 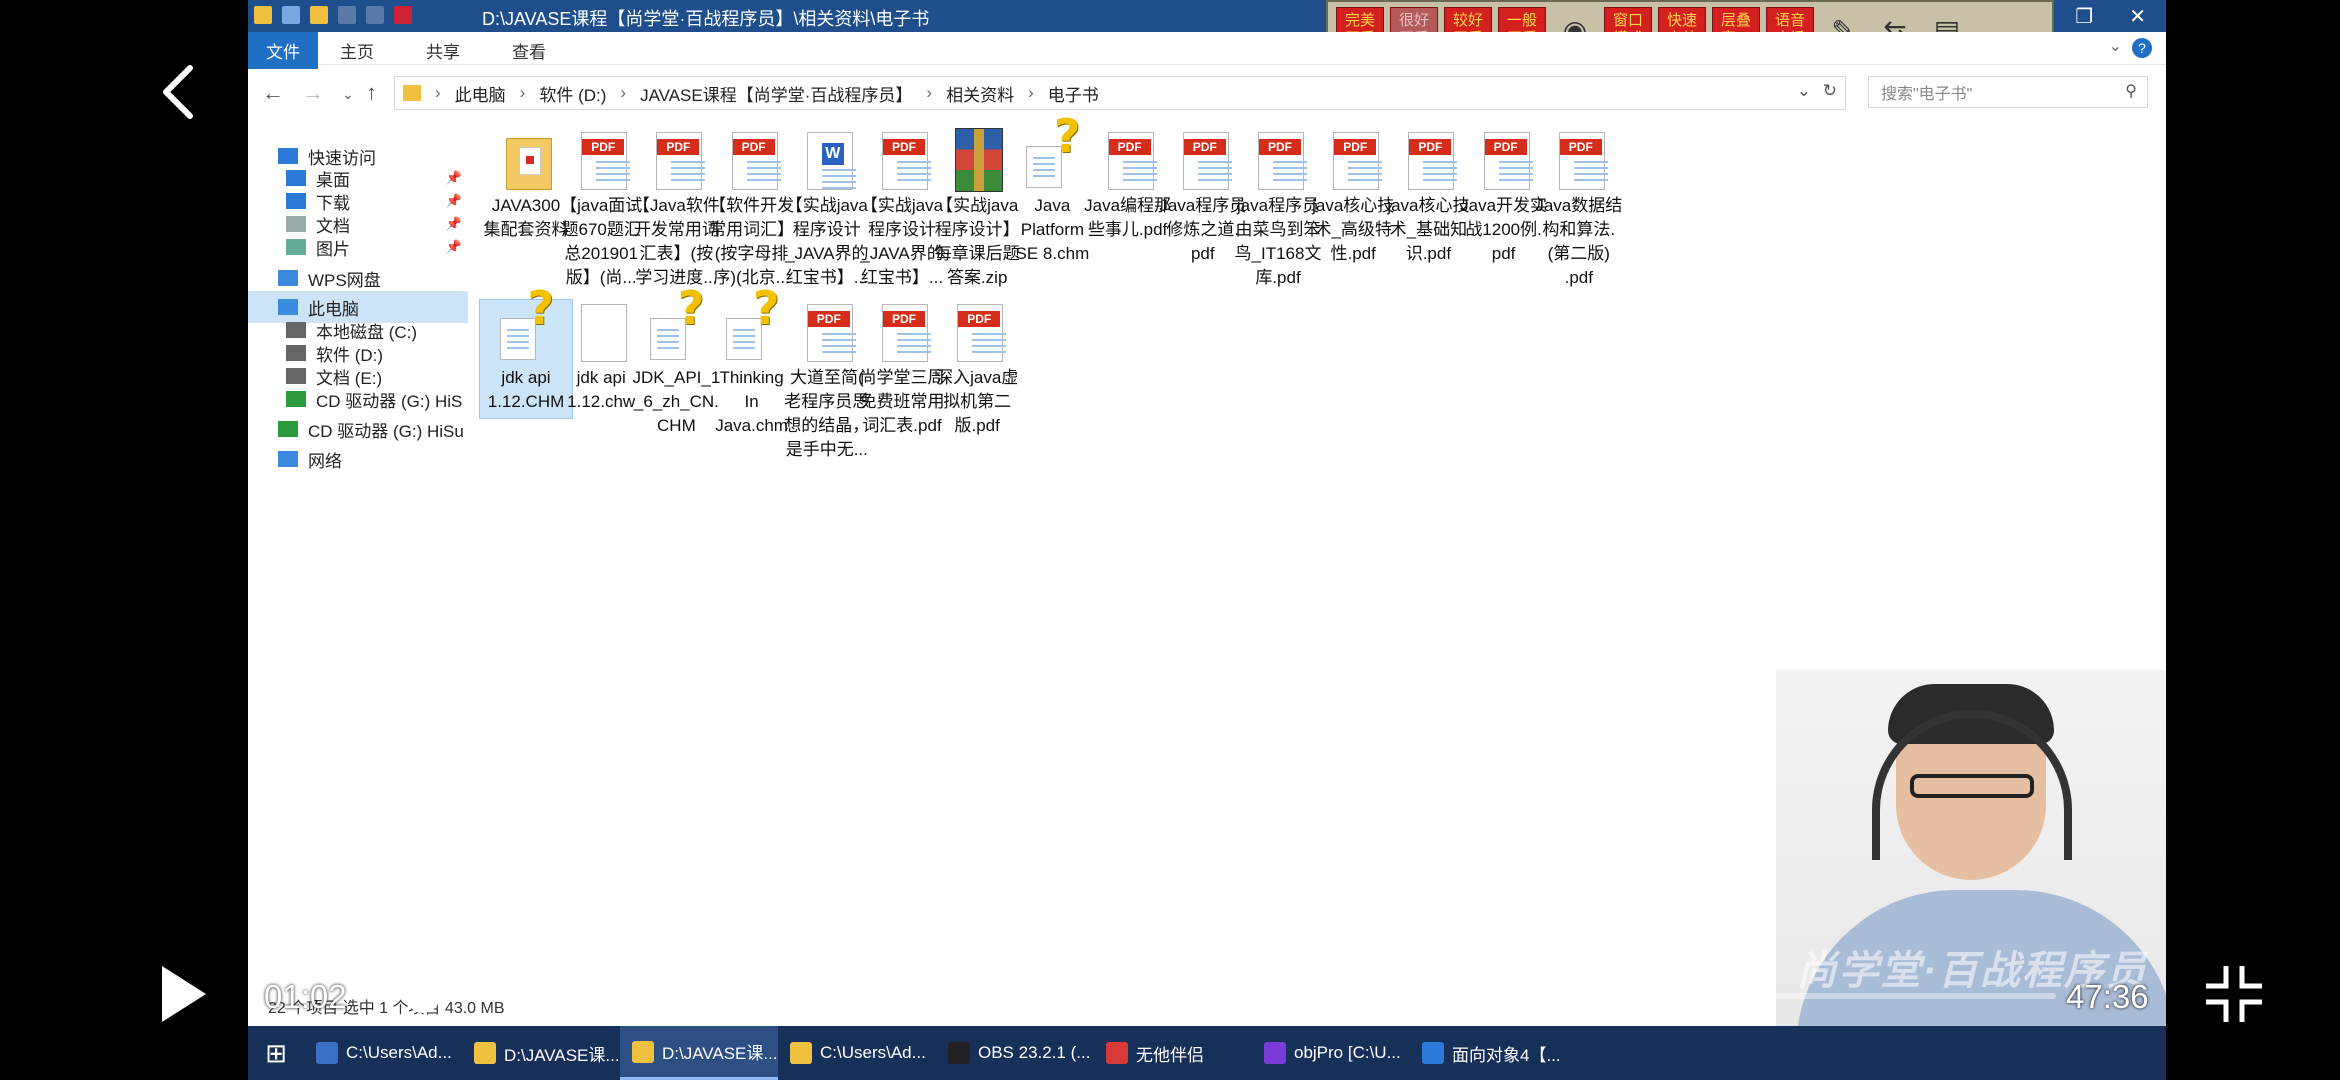 I want to click on total-time: 47:36, so click(x=2107, y=996).